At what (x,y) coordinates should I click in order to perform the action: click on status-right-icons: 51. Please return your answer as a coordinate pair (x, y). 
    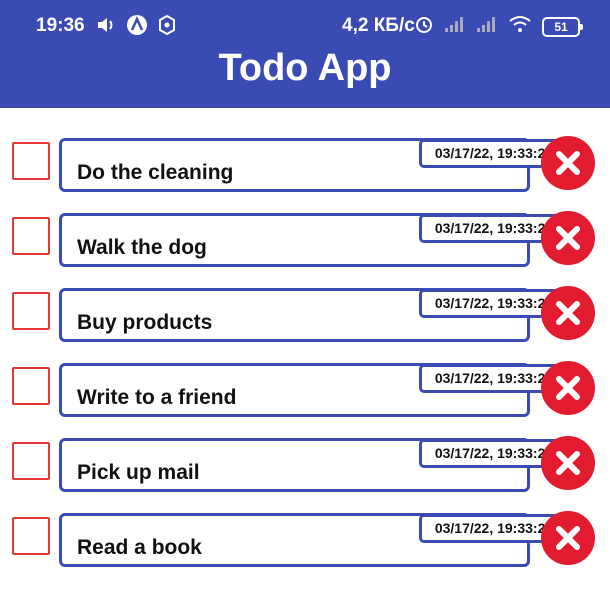
    Looking at the image, I should click on (498, 27).